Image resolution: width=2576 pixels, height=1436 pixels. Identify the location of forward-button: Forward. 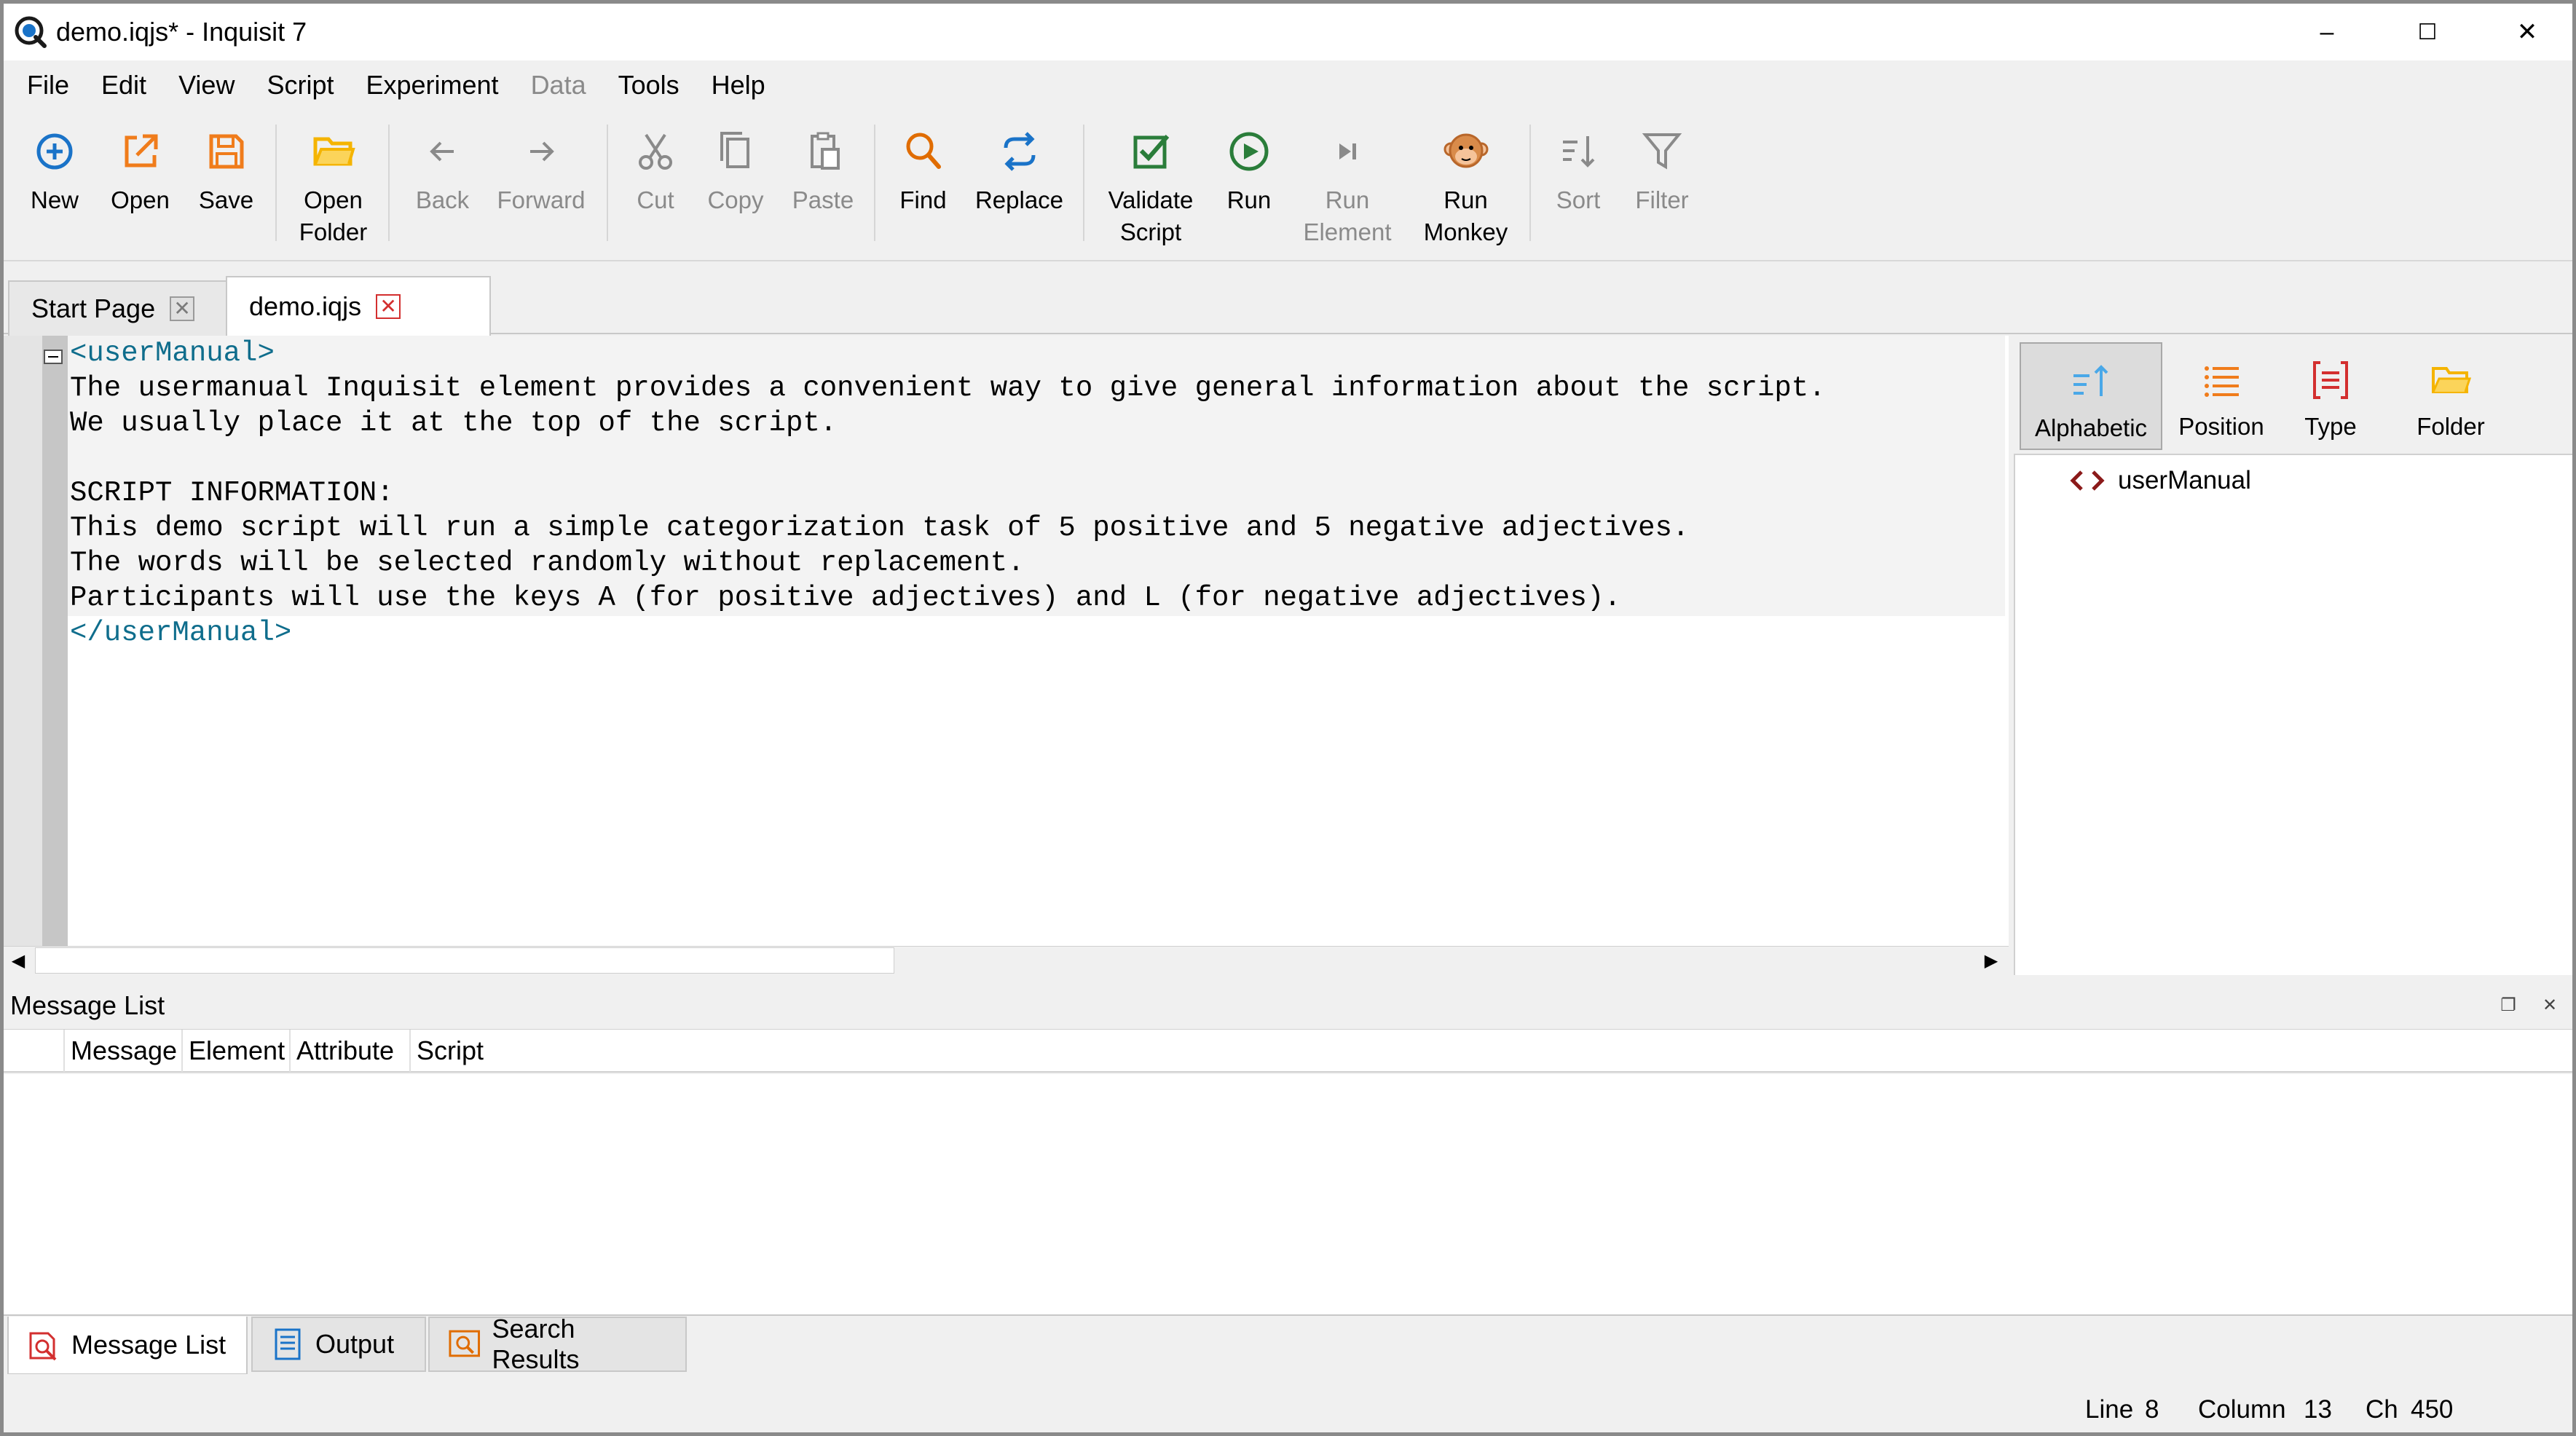
(541, 185).